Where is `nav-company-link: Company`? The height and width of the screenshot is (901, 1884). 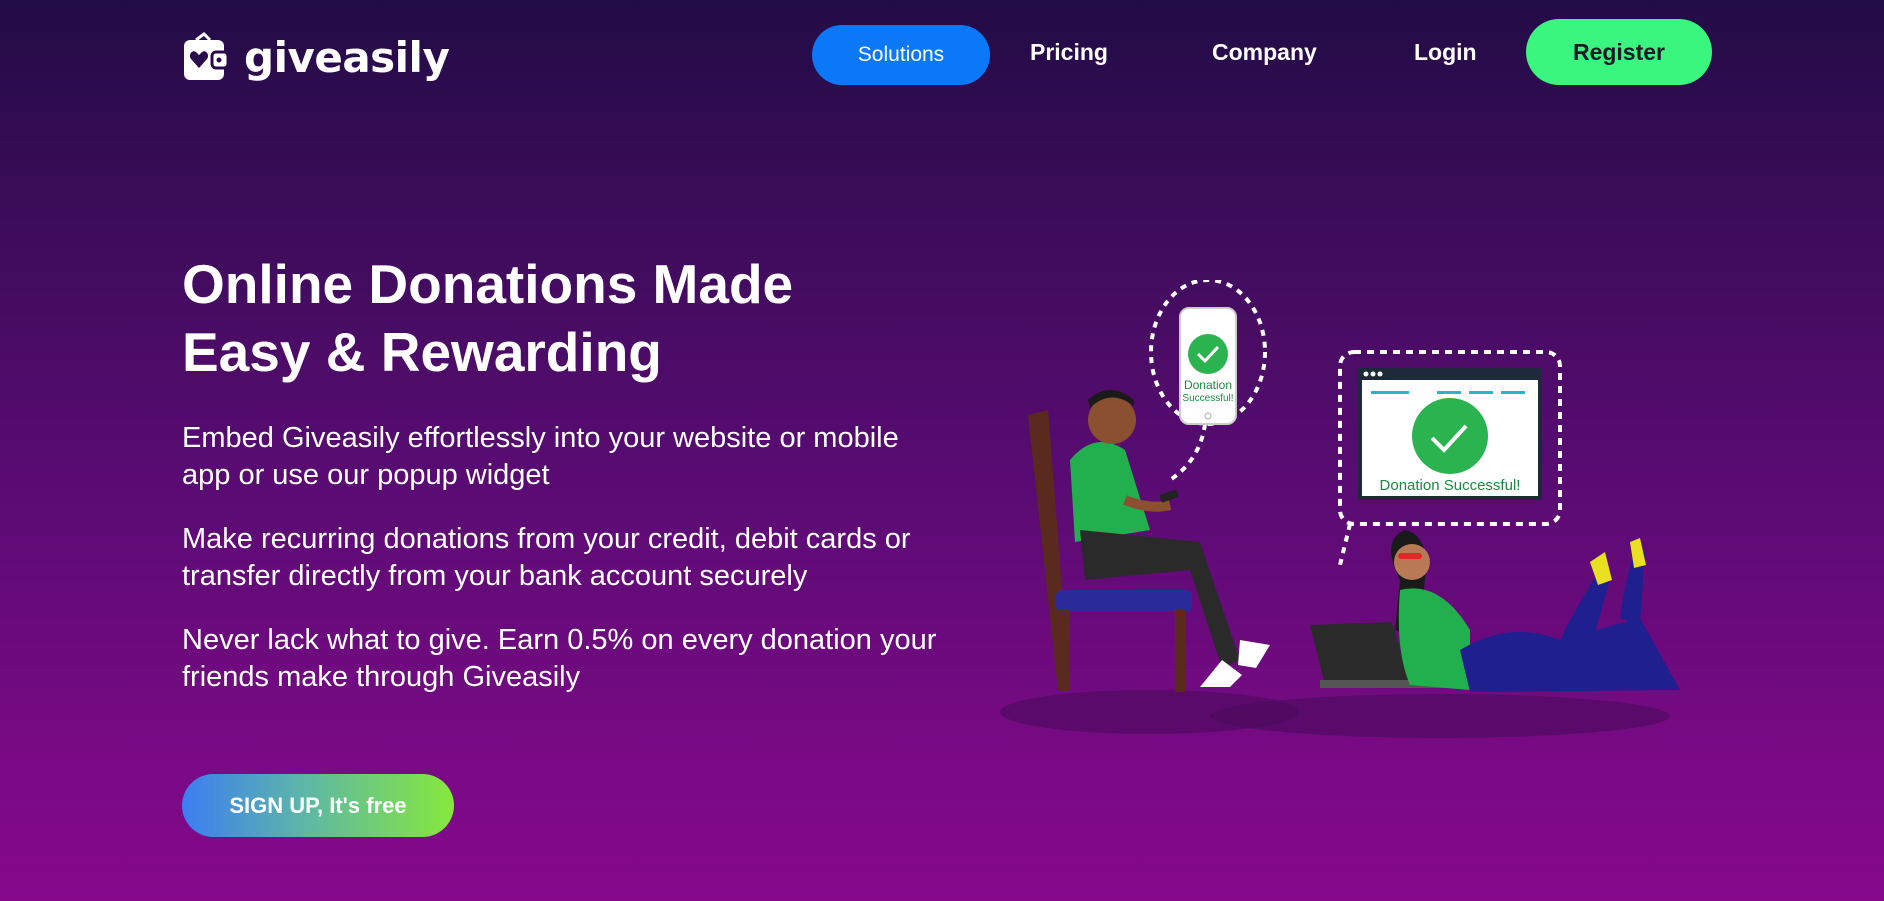 nav-company-link: Company is located at coordinates (1264, 52).